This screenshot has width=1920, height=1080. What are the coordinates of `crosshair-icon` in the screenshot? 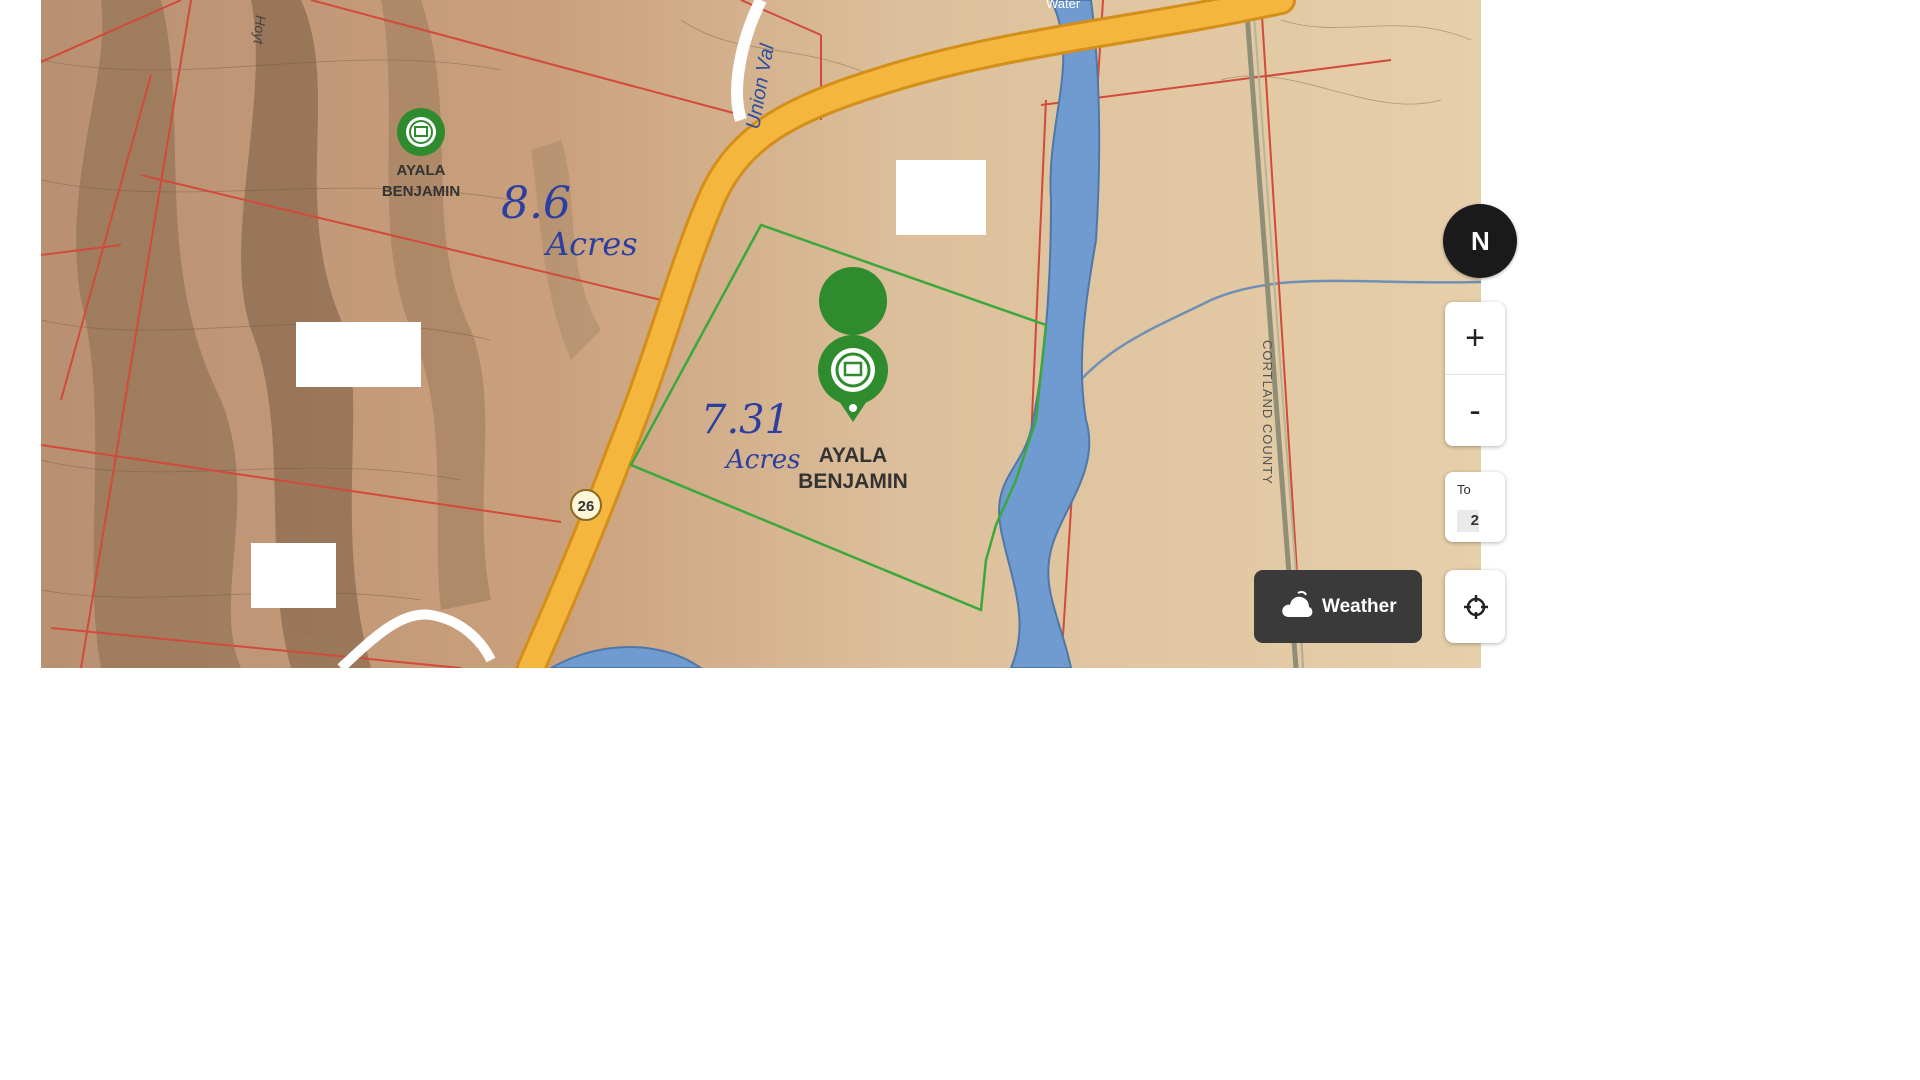 It's located at (1476, 607).